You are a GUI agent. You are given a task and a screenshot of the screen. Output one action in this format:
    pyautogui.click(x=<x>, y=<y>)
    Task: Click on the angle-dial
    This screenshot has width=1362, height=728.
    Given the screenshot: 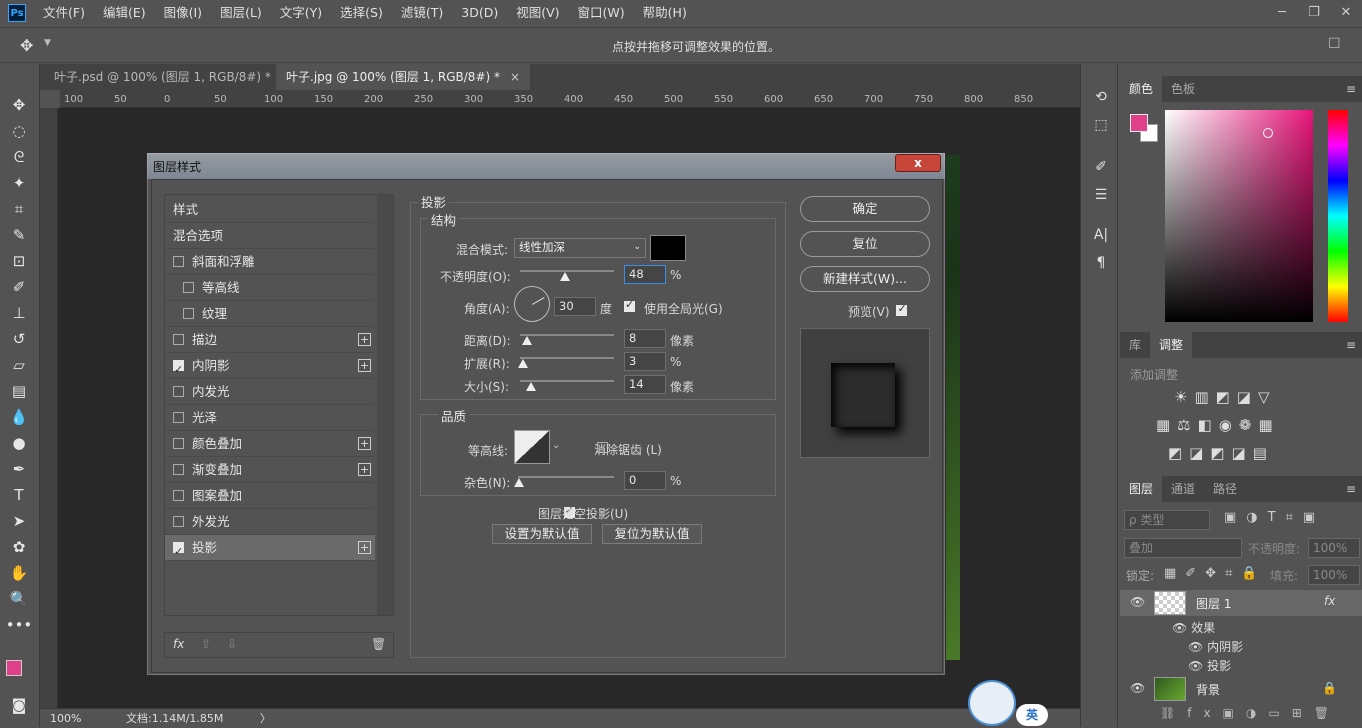 What is the action you would take?
    pyautogui.click(x=532, y=304)
    